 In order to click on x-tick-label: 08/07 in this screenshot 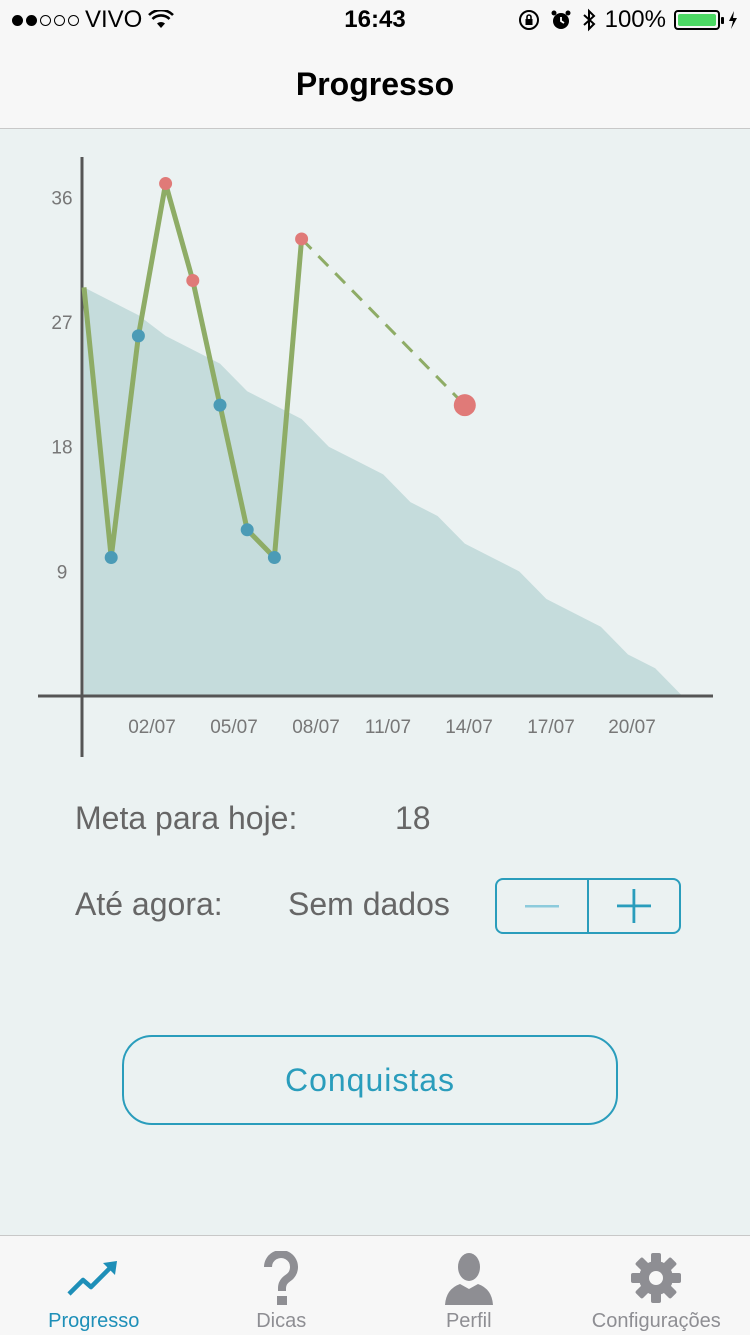, I will do `click(316, 727)`.